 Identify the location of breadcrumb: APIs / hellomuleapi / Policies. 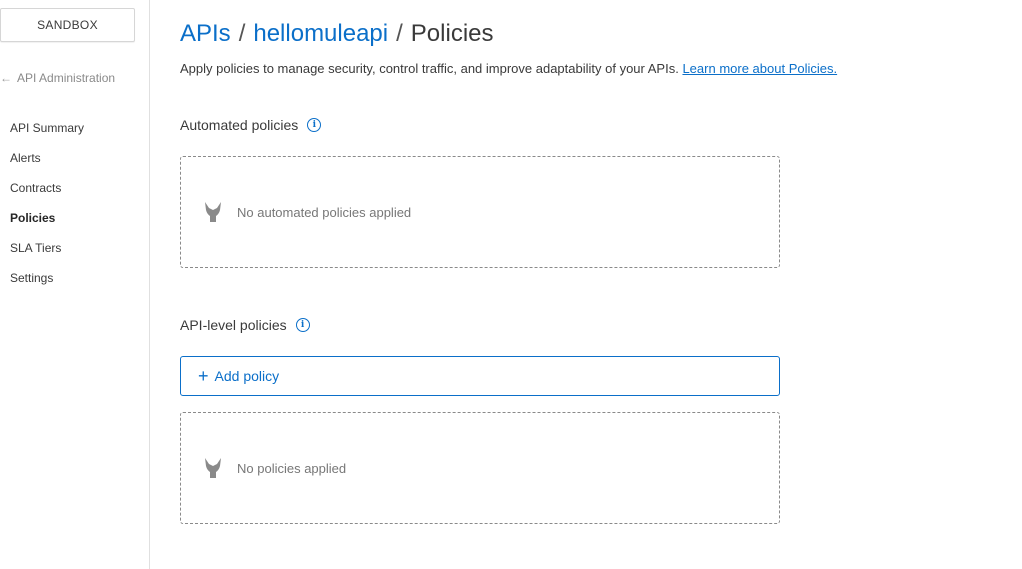
(337, 34).